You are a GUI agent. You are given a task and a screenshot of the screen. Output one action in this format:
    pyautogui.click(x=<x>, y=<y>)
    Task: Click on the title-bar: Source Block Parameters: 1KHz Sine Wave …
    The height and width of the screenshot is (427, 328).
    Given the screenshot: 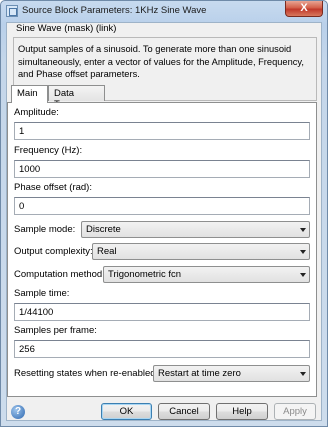 What is the action you would take?
    pyautogui.click(x=164, y=11)
    